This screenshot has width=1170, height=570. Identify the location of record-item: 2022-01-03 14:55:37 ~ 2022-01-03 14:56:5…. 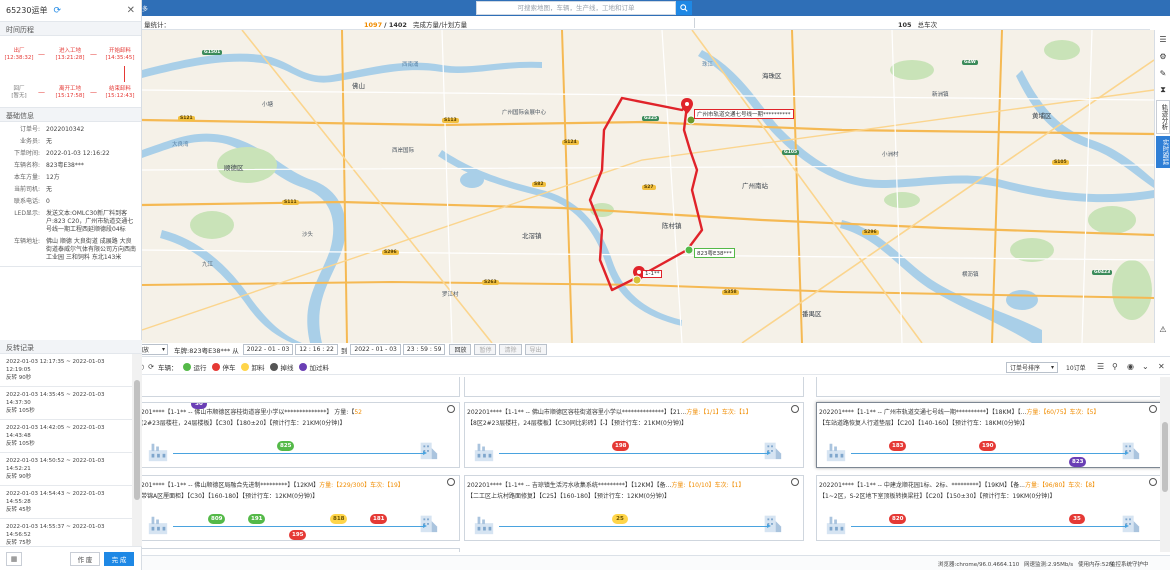
(66, 532).